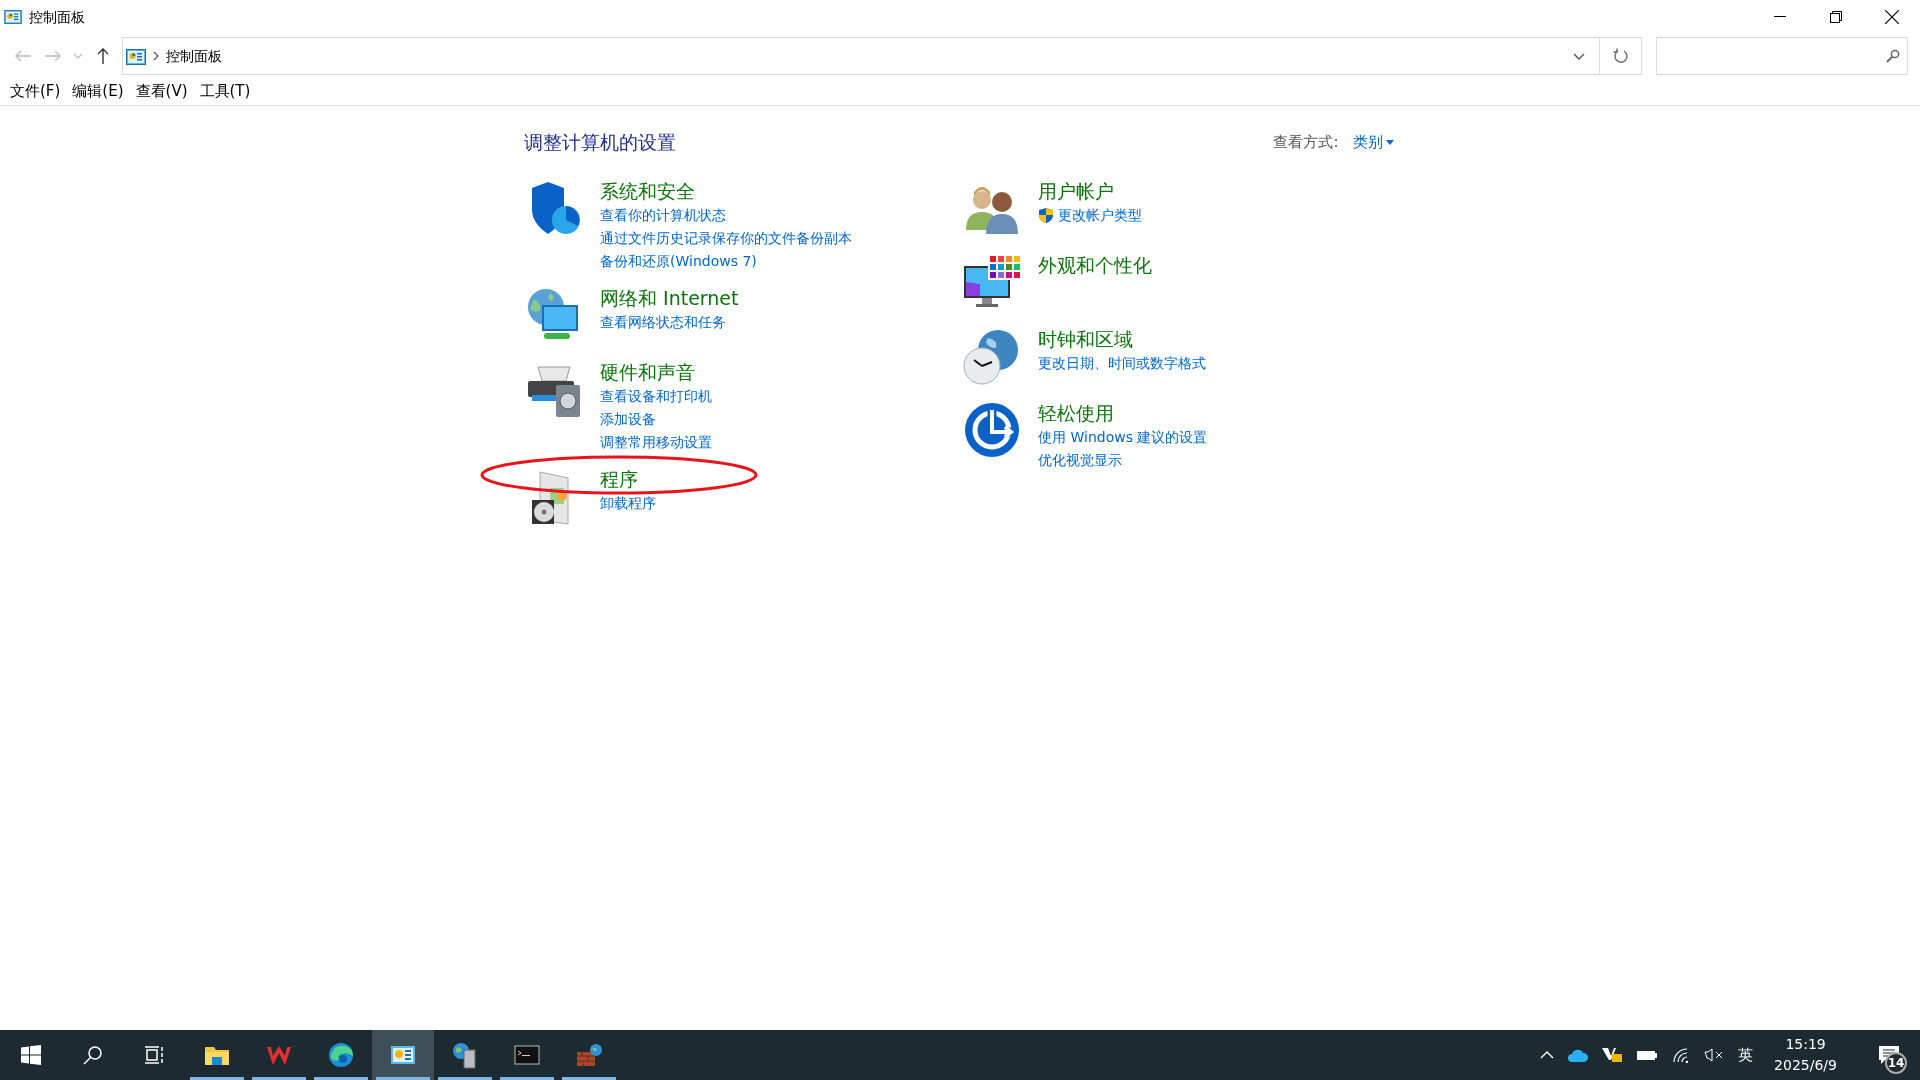 The height and width of the screenshot is (1080, 1920). Describe the element at coordinates (1896, 1063) in the screenshot. I see `notification-count: 14` at that location.